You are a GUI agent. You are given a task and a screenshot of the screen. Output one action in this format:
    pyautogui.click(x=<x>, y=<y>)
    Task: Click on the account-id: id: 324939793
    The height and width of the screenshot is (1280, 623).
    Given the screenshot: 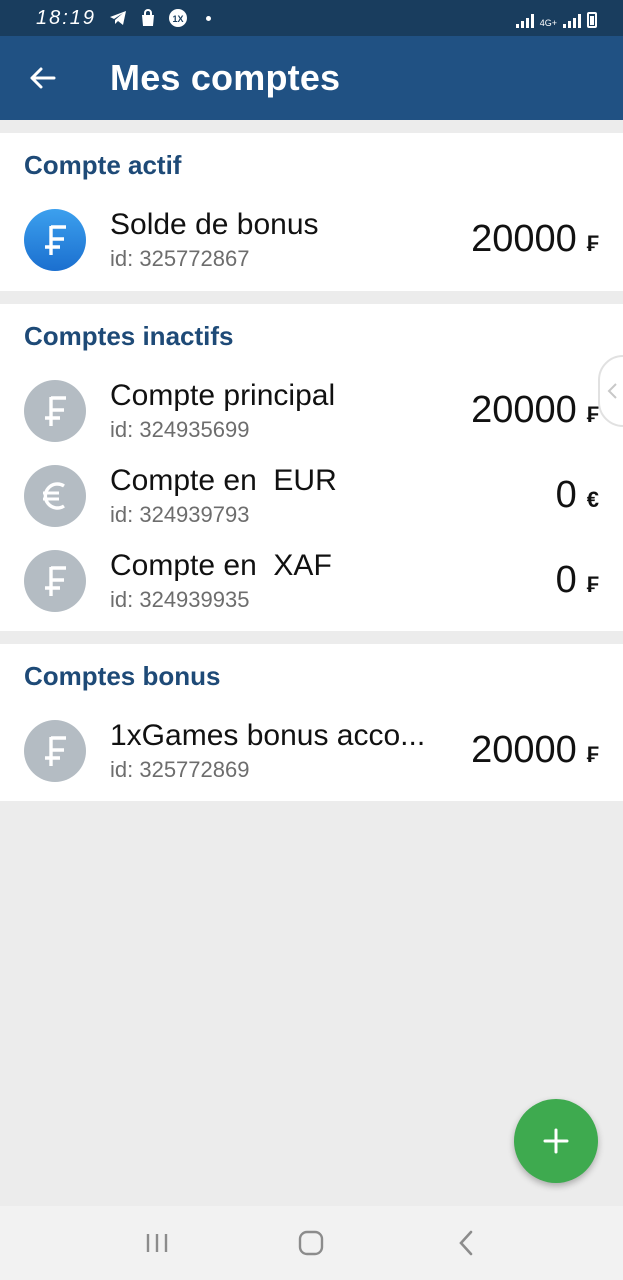 What is the action you would take?
    pyautogui.click(x=180, y=514)
    